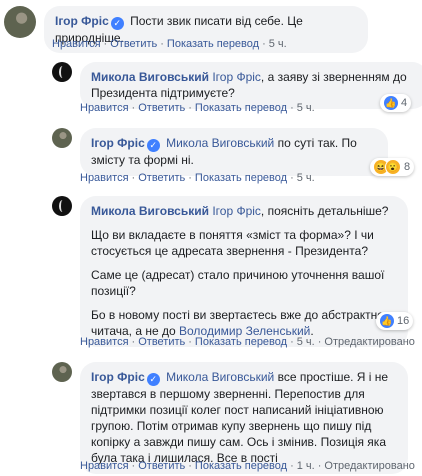  What do you see at coordinates (407, 167) in the screenshot?
I see `reaction-number: 8` at bounding box center [407, 167].